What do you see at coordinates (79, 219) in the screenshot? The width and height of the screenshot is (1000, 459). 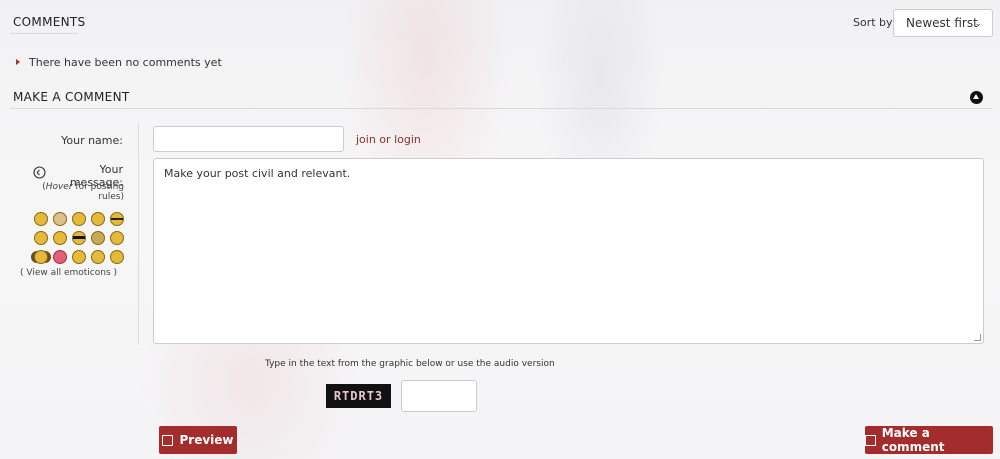 I see `sad-icon` at bounding box center [79, 219].